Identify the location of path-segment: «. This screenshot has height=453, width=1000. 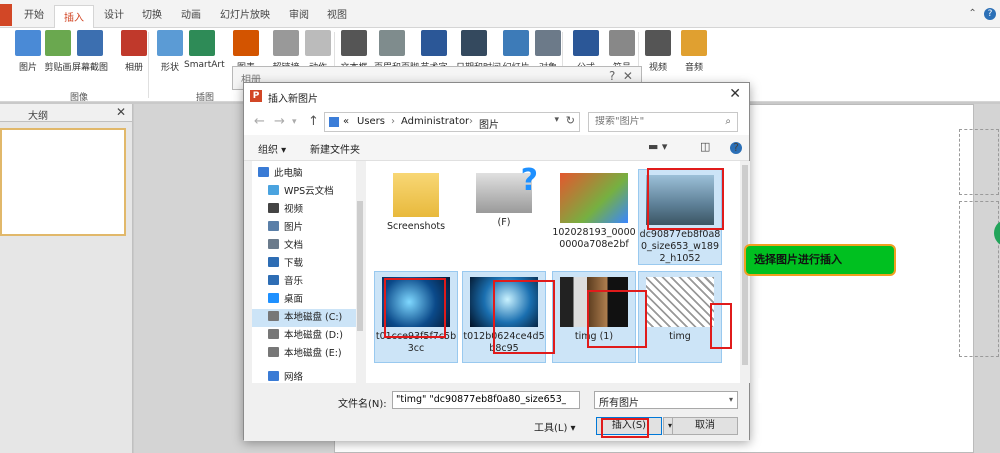
(346, 121).